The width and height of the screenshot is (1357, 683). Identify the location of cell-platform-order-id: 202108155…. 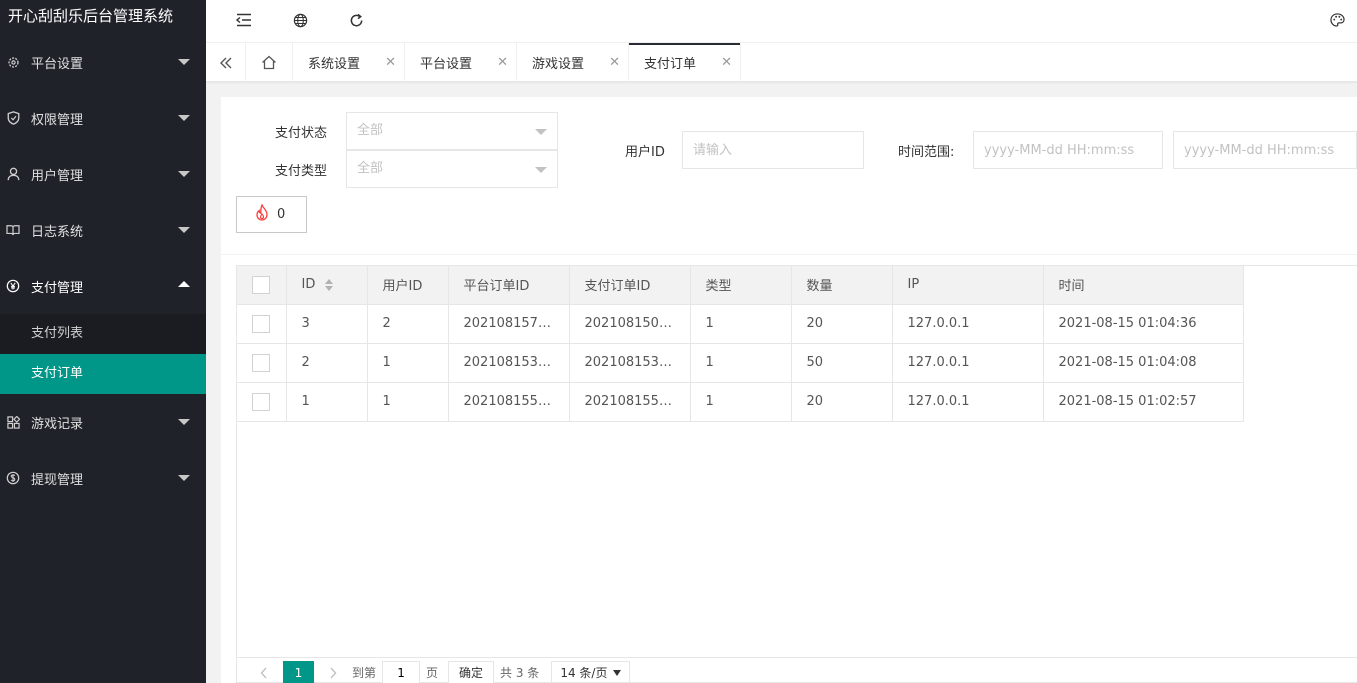
(509, 402).